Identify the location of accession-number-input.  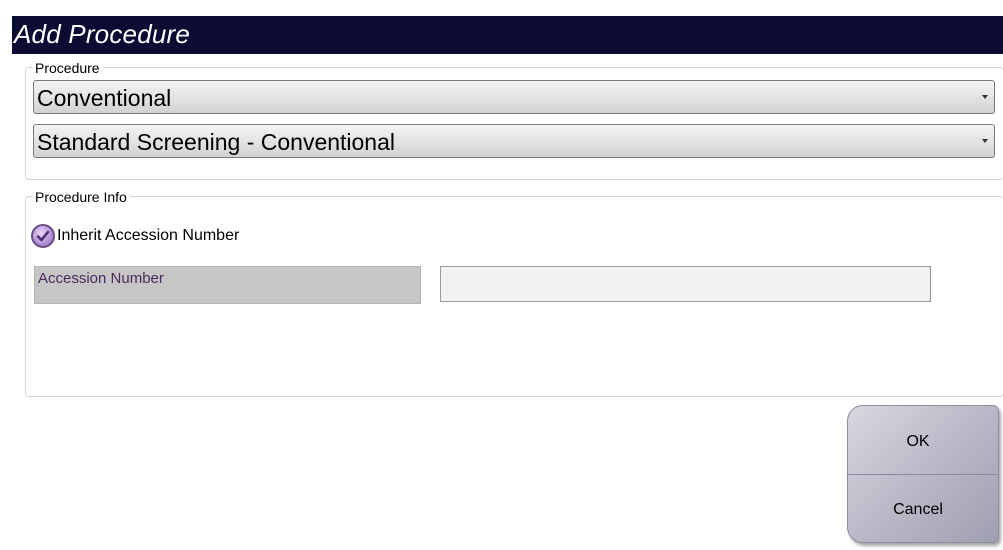
(685, 284).